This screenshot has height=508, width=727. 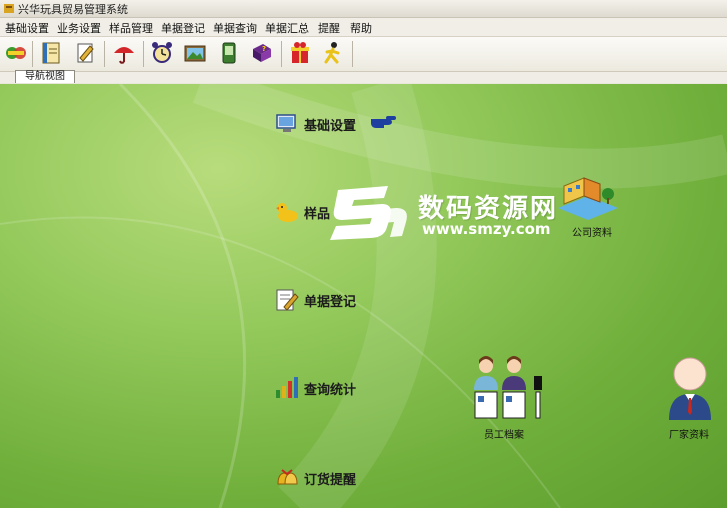 What do you see at coordinates (330, 302) in the screenshot?
I see `nav-document-entry-label: 单据登记` at bounding box center [330, 302].